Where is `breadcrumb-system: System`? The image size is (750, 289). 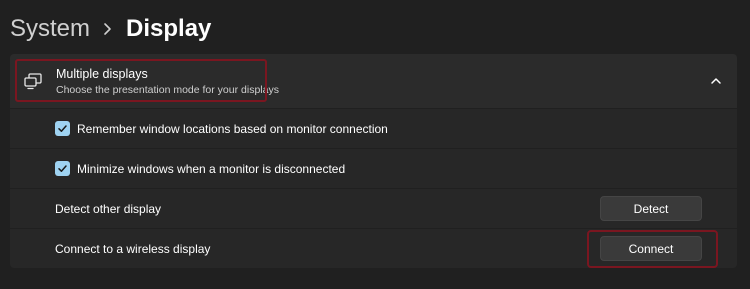
breadcrumb-system: System is located at coordinates (50, 29).